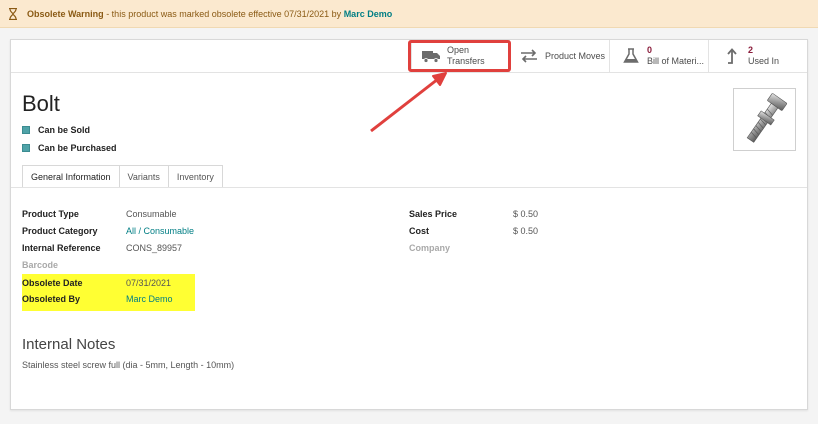  Describe the element at coordinates (64, 130) in the screenshot. I see `can-be-sold-label: Can be Sold` at that location.